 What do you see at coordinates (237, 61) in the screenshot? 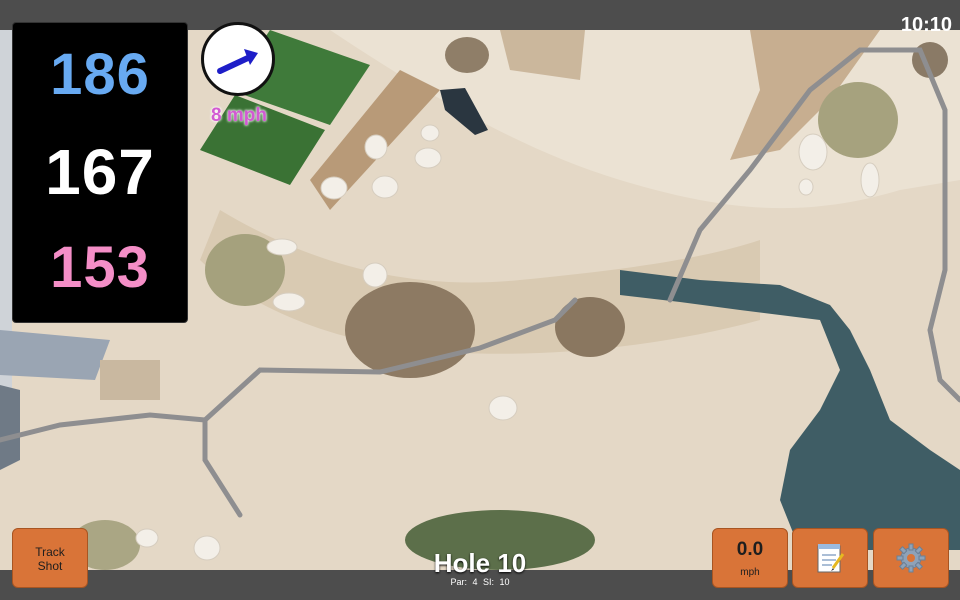
I see `wind-direction-arrow-icon` at bounding box center [237, 61].